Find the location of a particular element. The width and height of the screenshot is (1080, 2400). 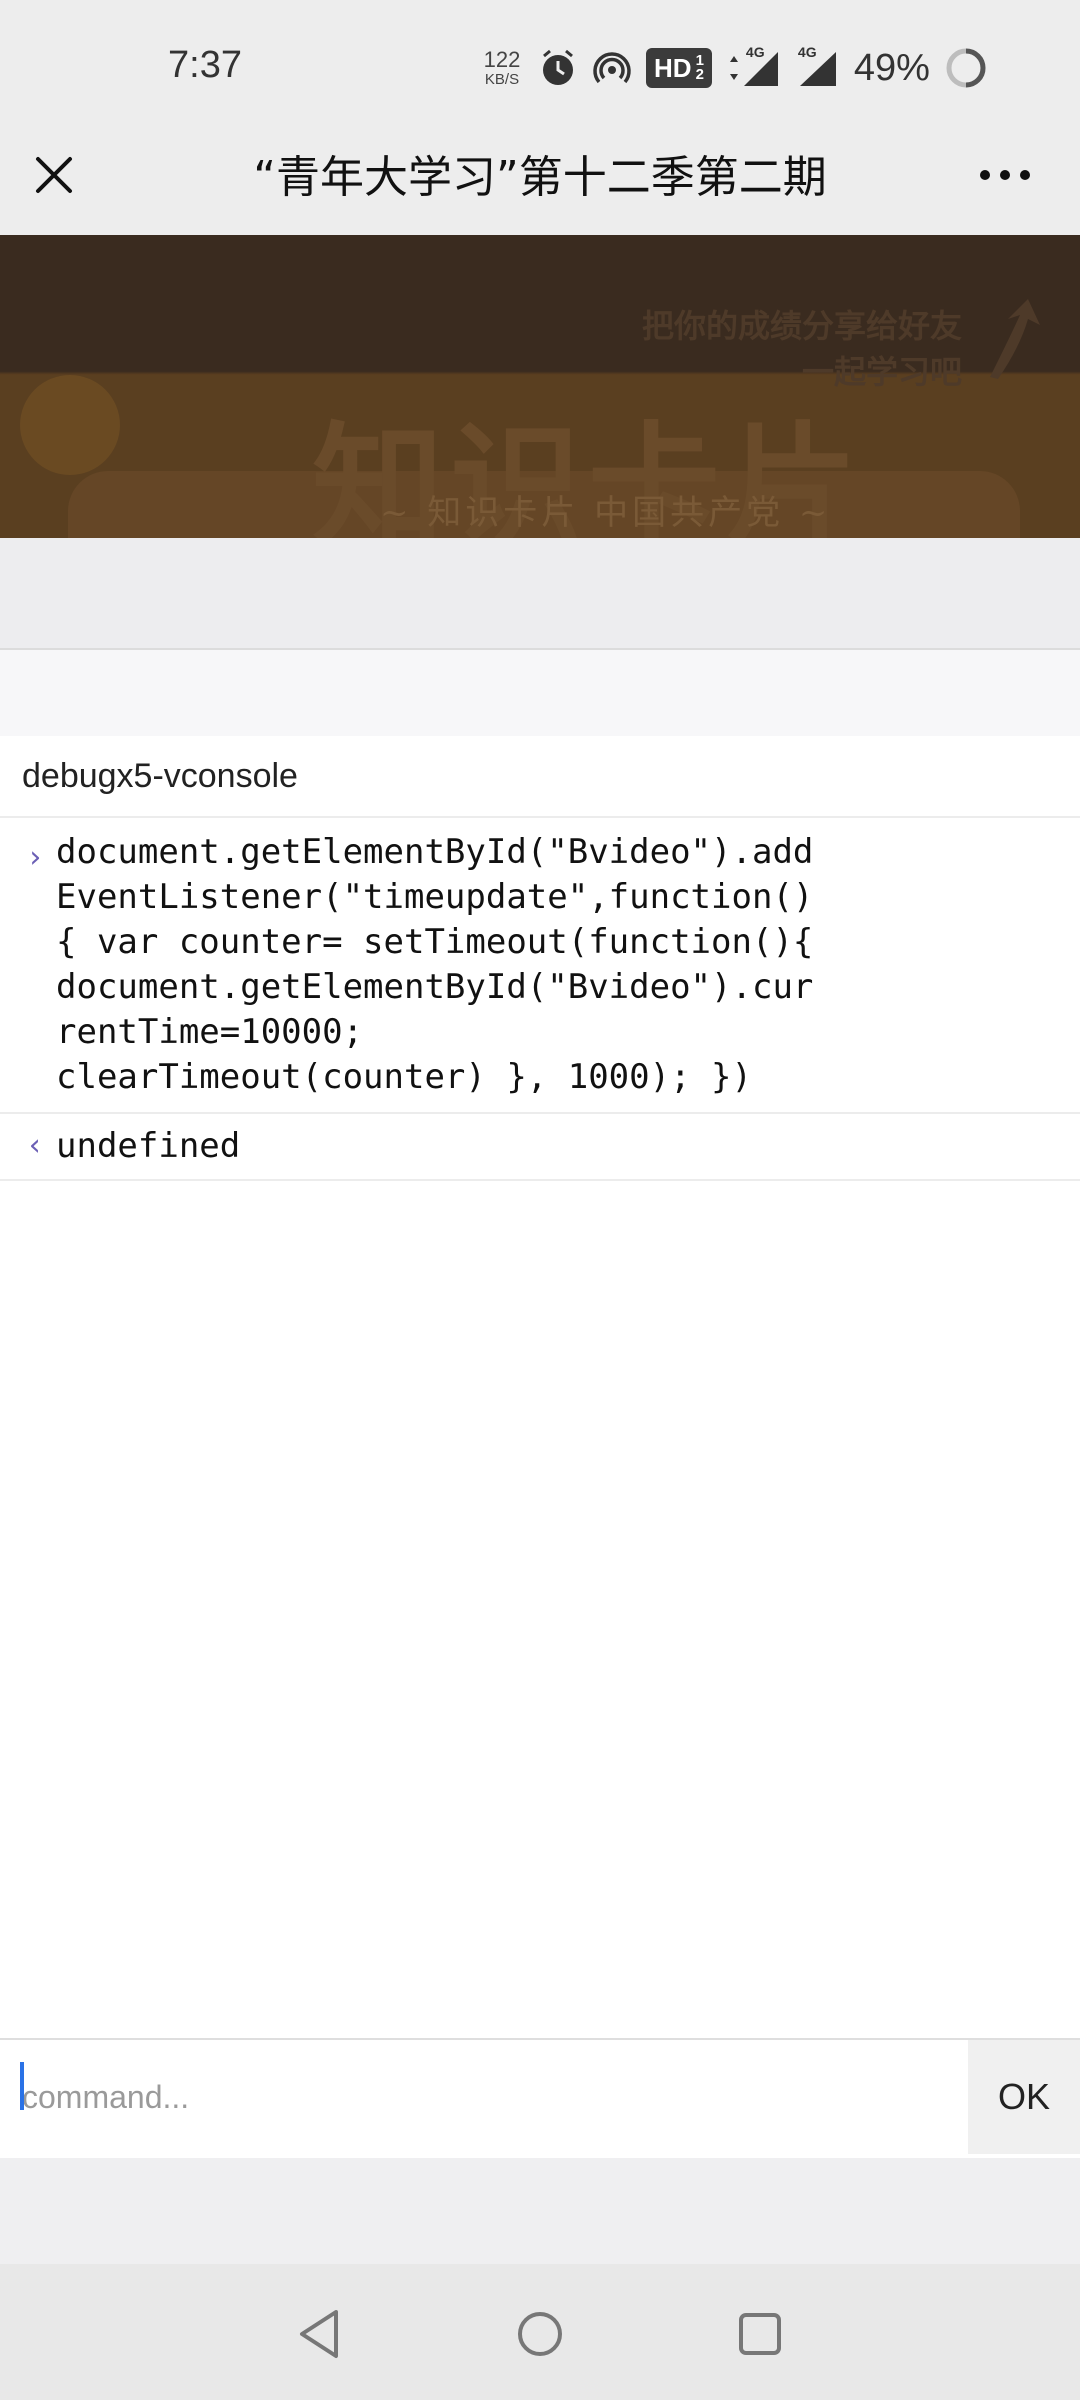

console-output-value: undefined is located at coordinates (148, 1146).